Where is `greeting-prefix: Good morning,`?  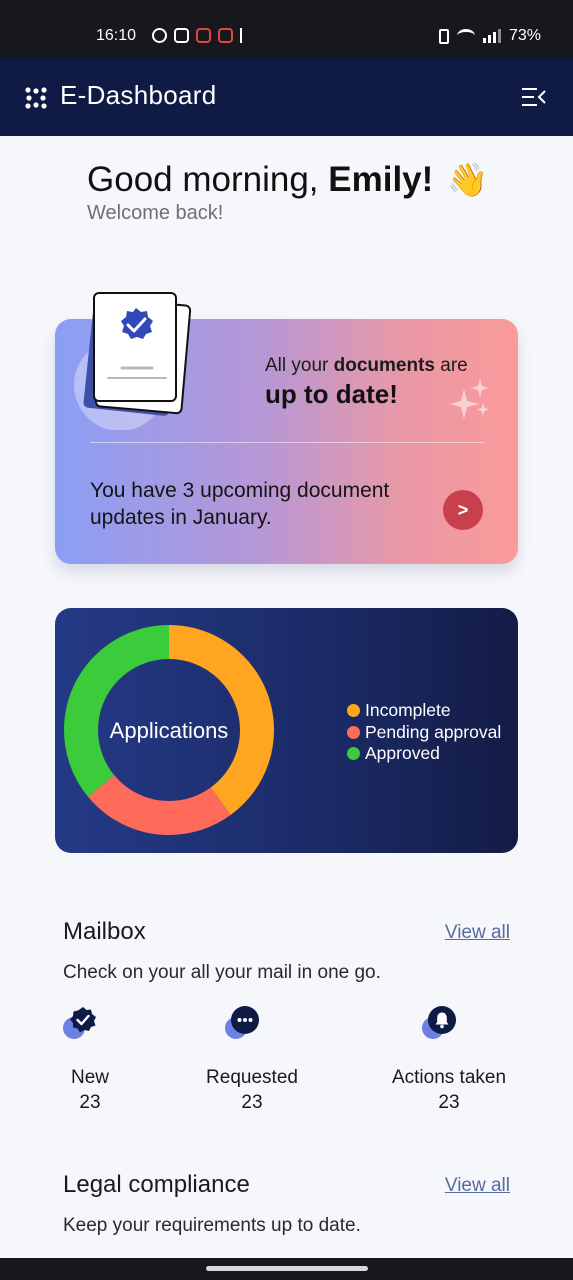
greeting-prefix: Good morning, is located at coordinates (208, 179).